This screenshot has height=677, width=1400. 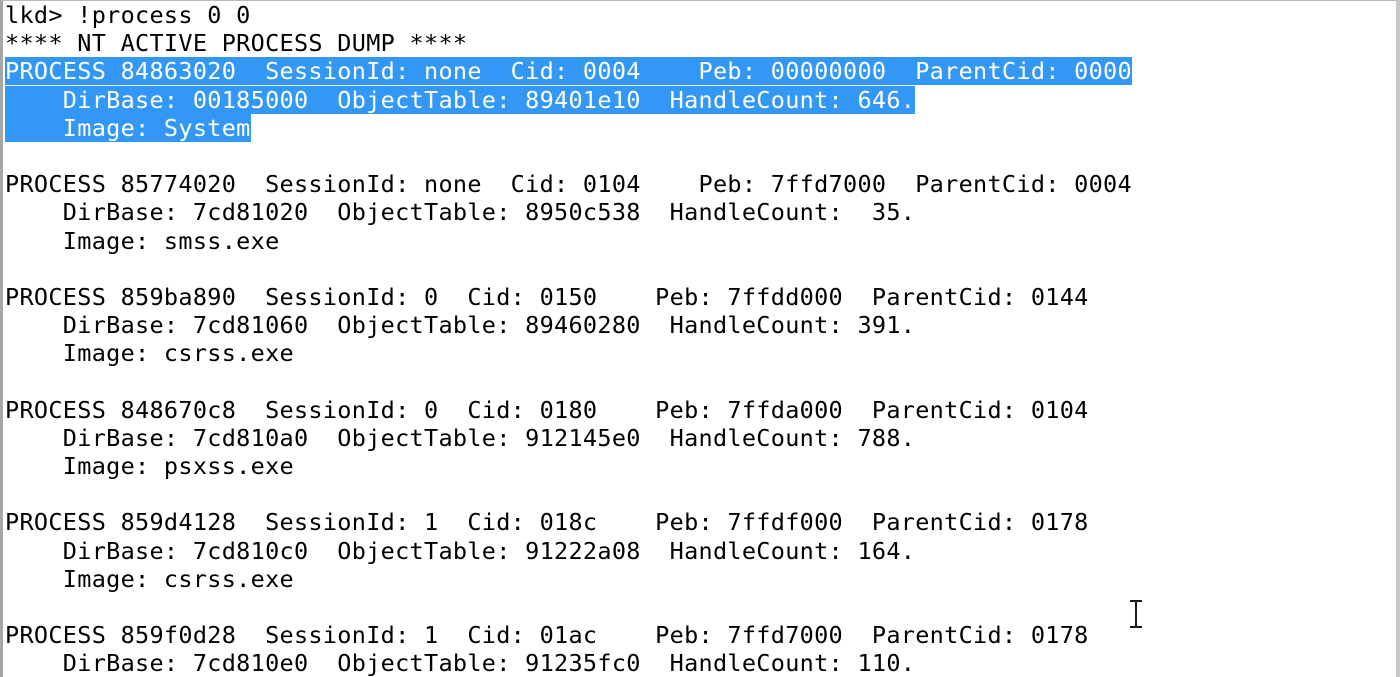 I want to click on process-image-line: Image: smss.exe, so click(x=142, y=240).